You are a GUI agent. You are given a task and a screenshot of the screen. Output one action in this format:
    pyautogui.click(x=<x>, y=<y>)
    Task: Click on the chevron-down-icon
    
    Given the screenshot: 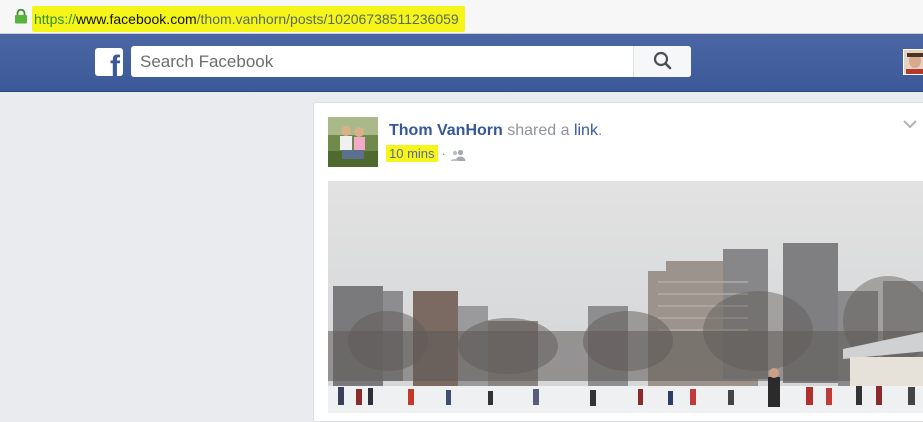 What is the action you would take?
    pyautogui.click(x=910, y=124)
    